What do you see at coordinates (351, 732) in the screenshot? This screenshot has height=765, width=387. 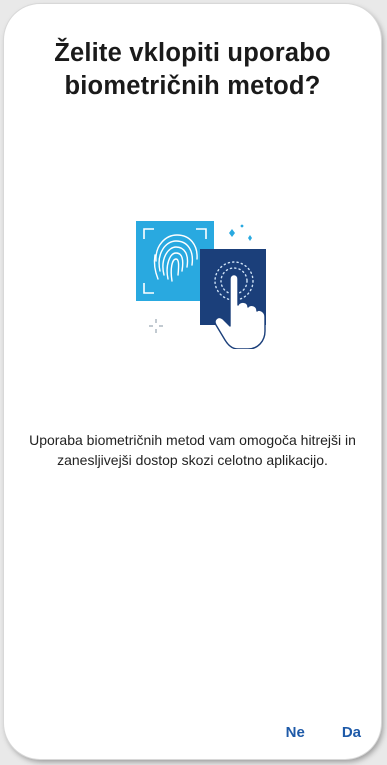 I see `yes-button: Da` at bounding box center [351, 732].